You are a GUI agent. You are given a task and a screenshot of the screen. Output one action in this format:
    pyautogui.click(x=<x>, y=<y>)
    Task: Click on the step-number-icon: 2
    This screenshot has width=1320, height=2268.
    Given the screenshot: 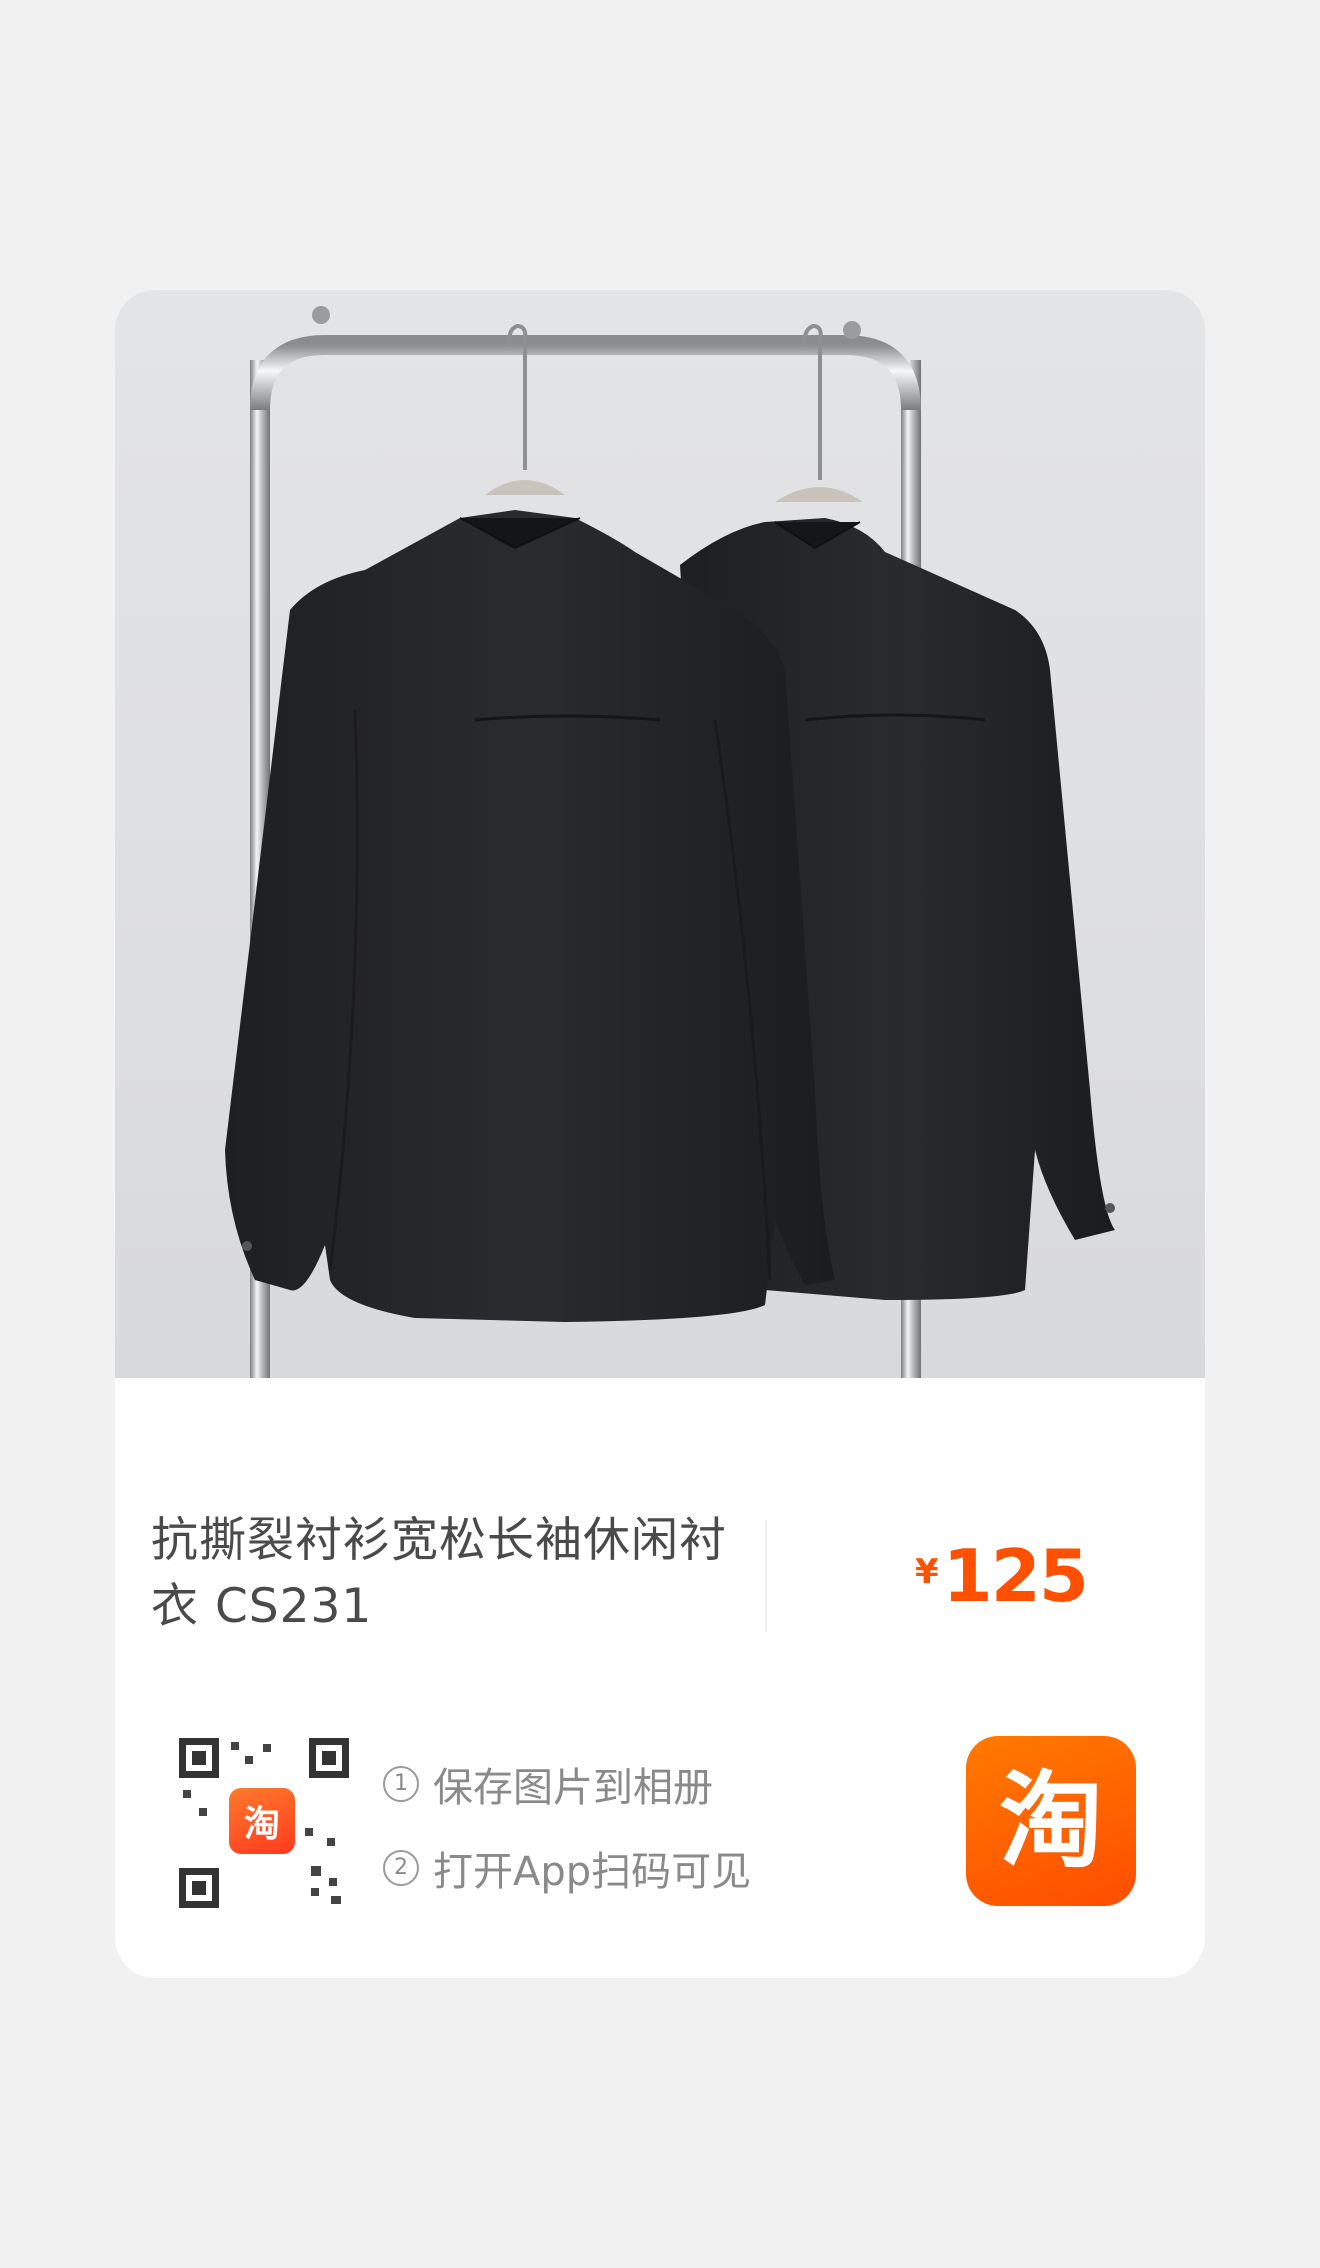 What is the action you would take?
    pyautogui.click(x=401, y=1868)
    